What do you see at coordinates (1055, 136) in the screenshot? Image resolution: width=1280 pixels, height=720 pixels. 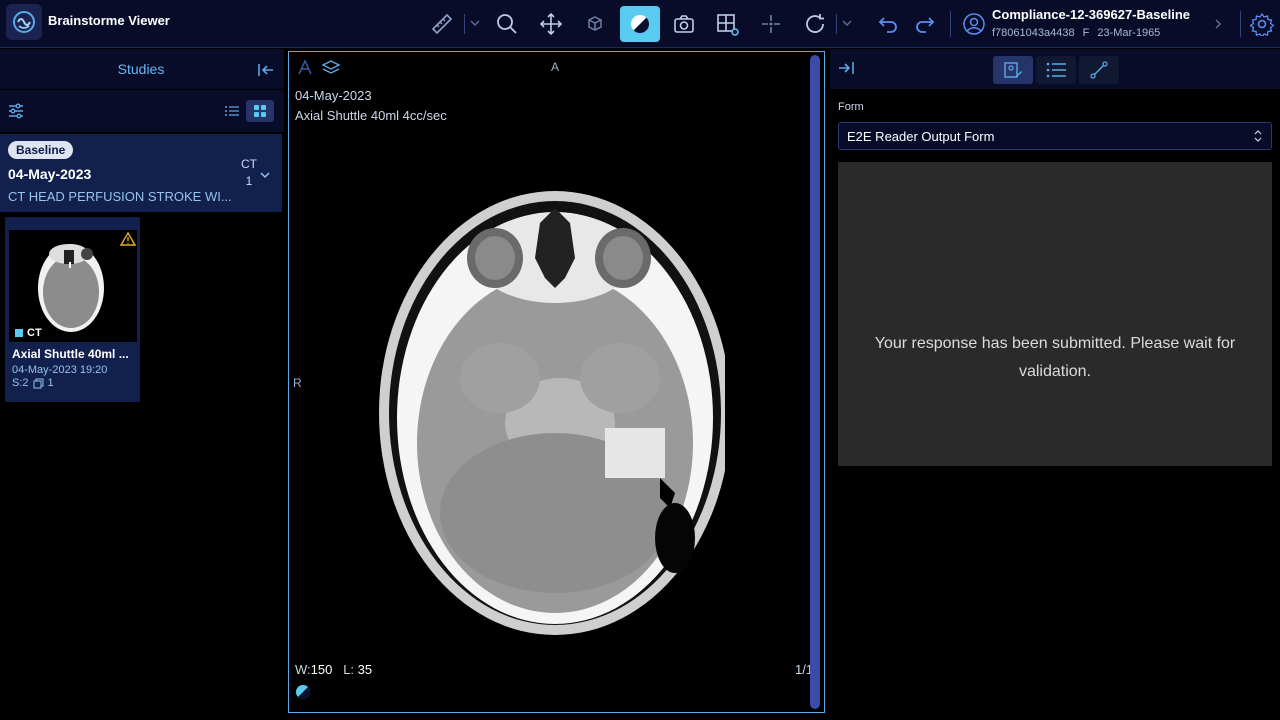 I see `form-select: E2E Reader Output Form` at bounding box center [1055, 136].